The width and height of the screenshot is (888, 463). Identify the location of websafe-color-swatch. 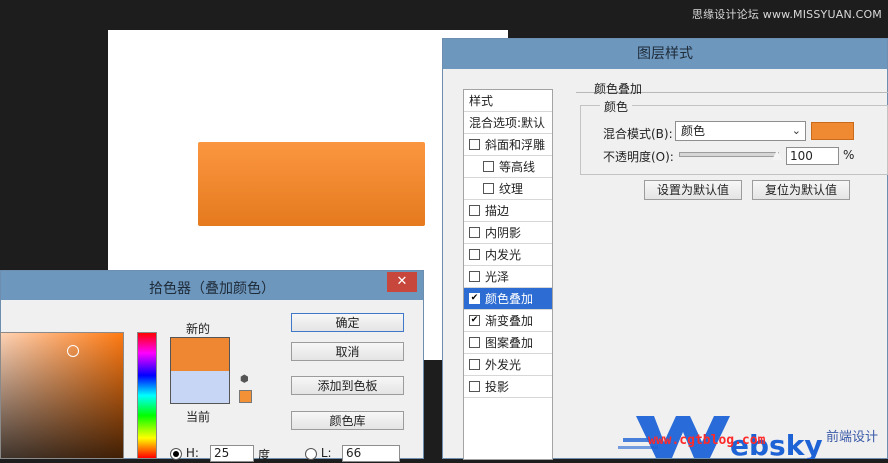
(245, 396).